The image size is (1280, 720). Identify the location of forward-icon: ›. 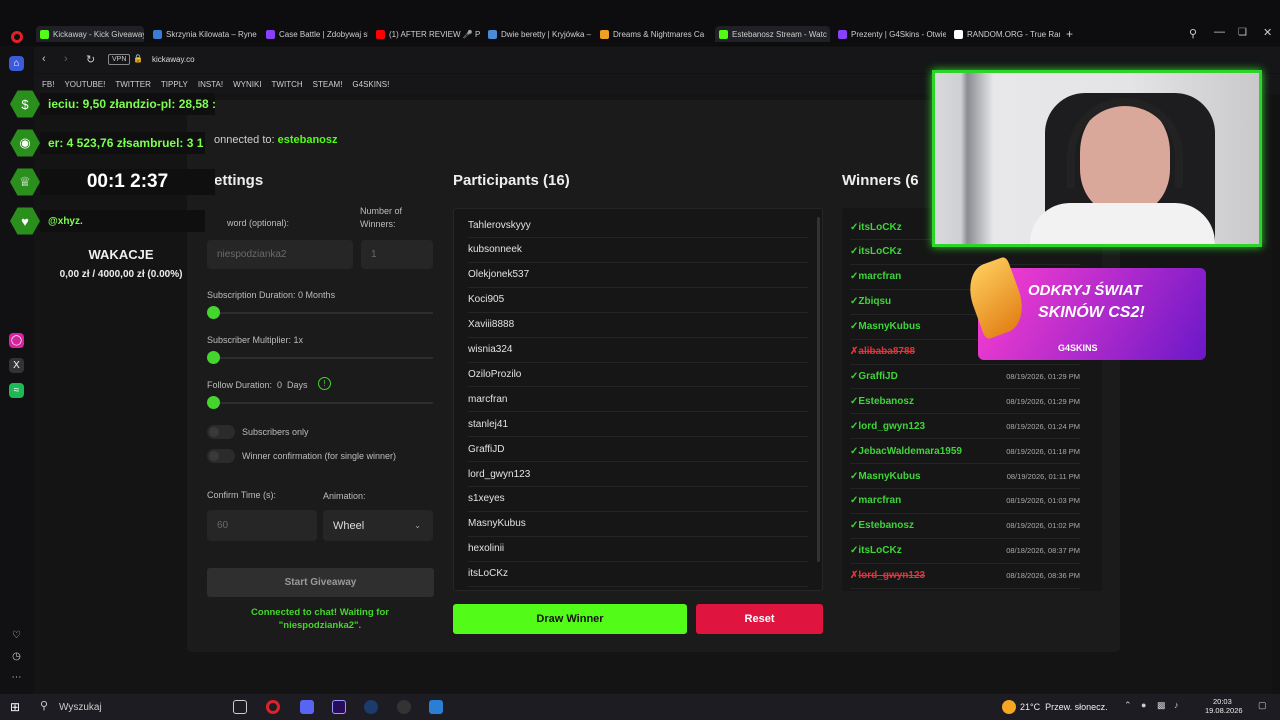
(66, 59).